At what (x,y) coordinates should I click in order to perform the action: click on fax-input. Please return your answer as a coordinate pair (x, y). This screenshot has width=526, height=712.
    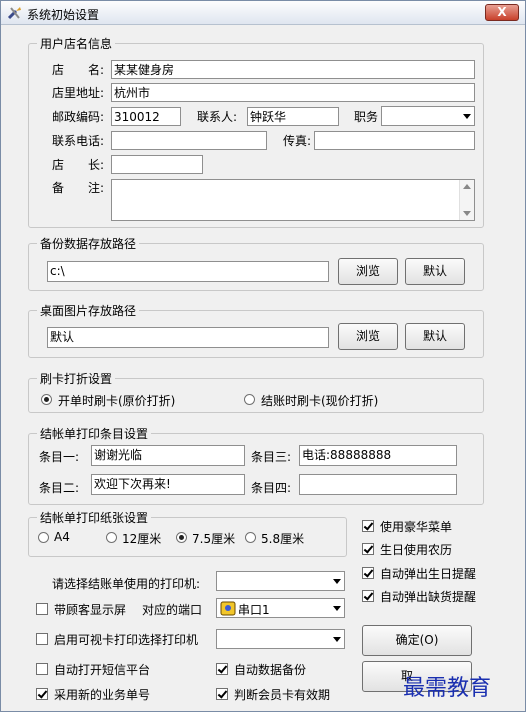
    Looking at the image, I should click on (394, 140).